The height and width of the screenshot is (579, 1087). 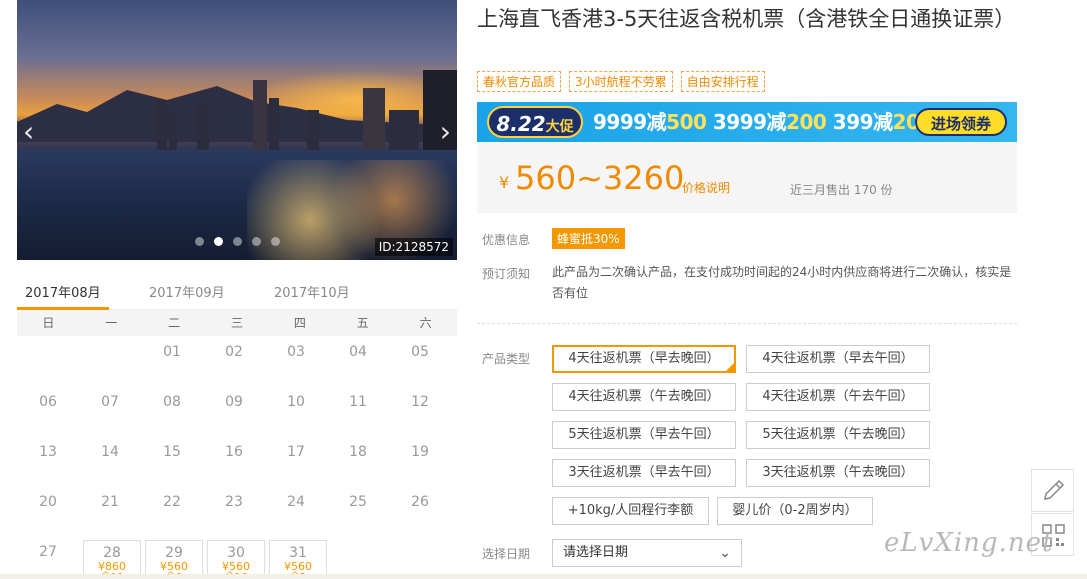 What do you see at coordinates (420, 511) in the screenshot?
I see `calendar-day: 26` at bounding box center [420, 511].